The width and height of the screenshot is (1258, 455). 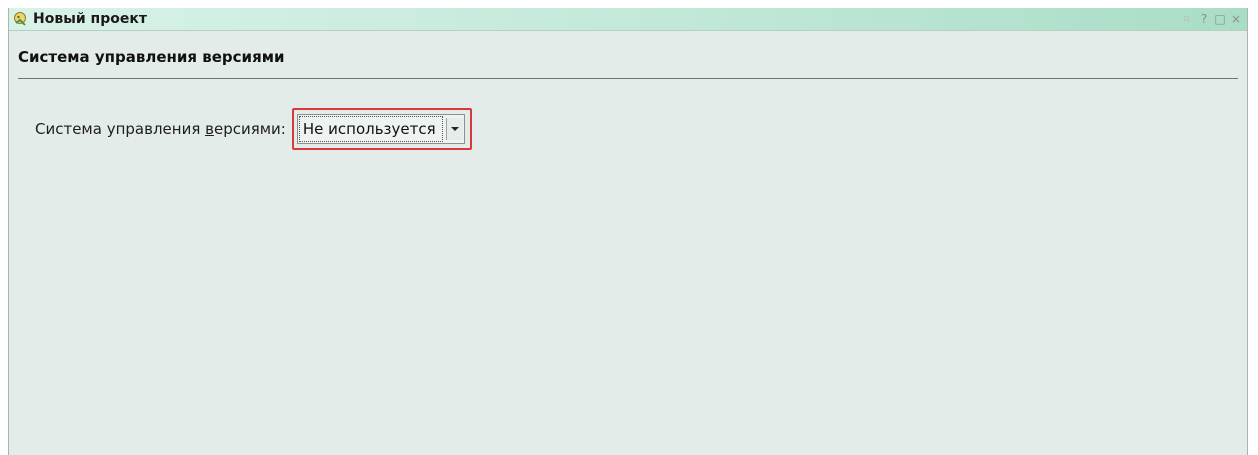 What do you see at coordinates (90, 19) in the screenshot?
I see `window-title: Новый проект` at bounding box center [90, 19].